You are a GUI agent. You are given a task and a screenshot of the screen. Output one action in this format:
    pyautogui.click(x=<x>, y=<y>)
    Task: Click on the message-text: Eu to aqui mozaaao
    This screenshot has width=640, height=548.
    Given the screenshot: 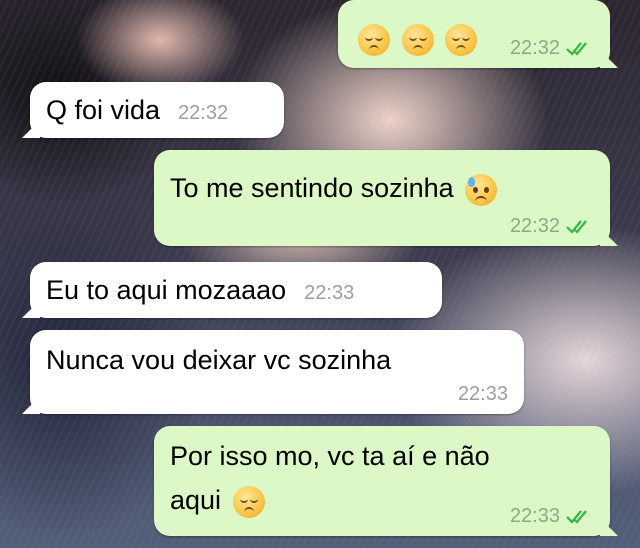 What is the action you would take?
    pyautogui.click(x=166, y=290)
    